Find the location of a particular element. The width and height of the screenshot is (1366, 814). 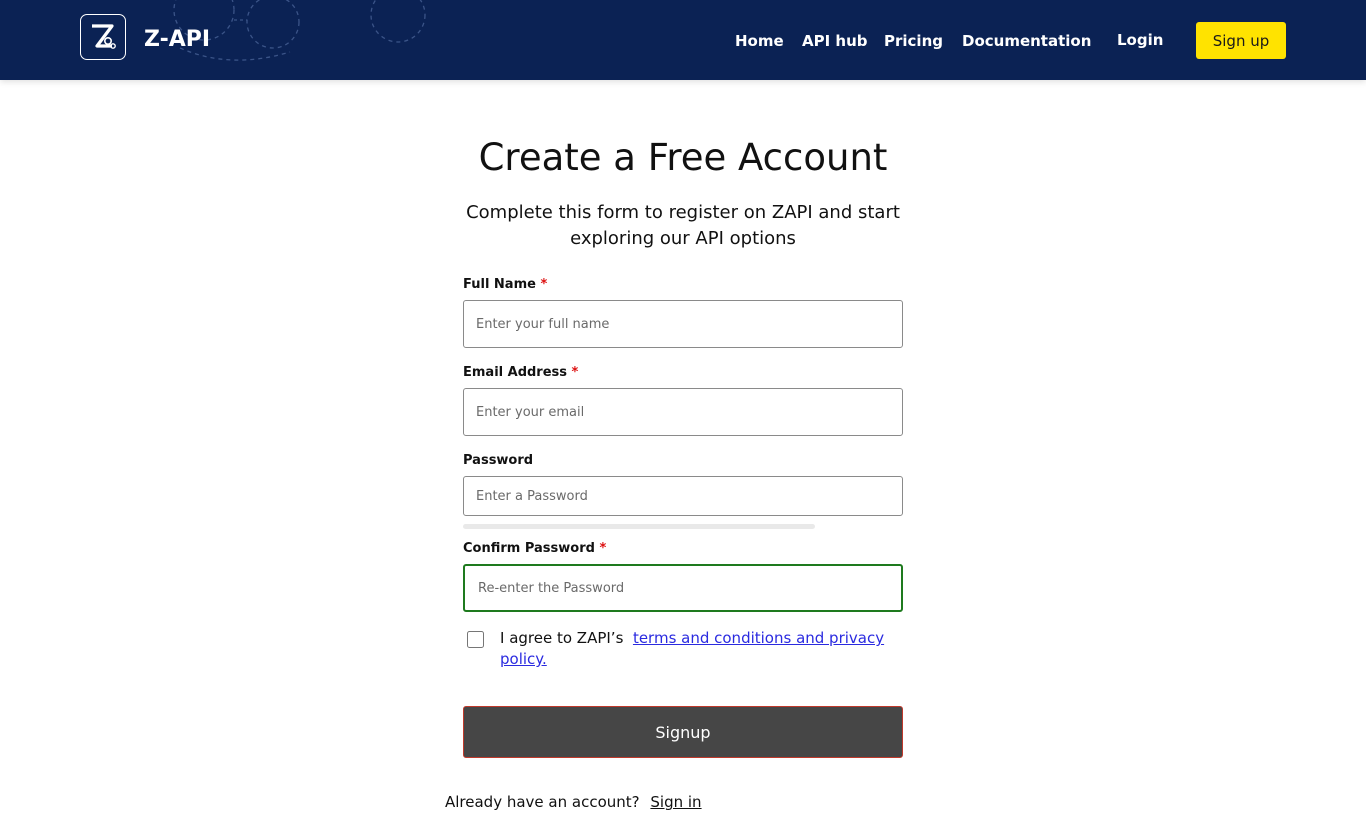

signin-row: Already have an account? Sign in is located at coordinates (573, 802).